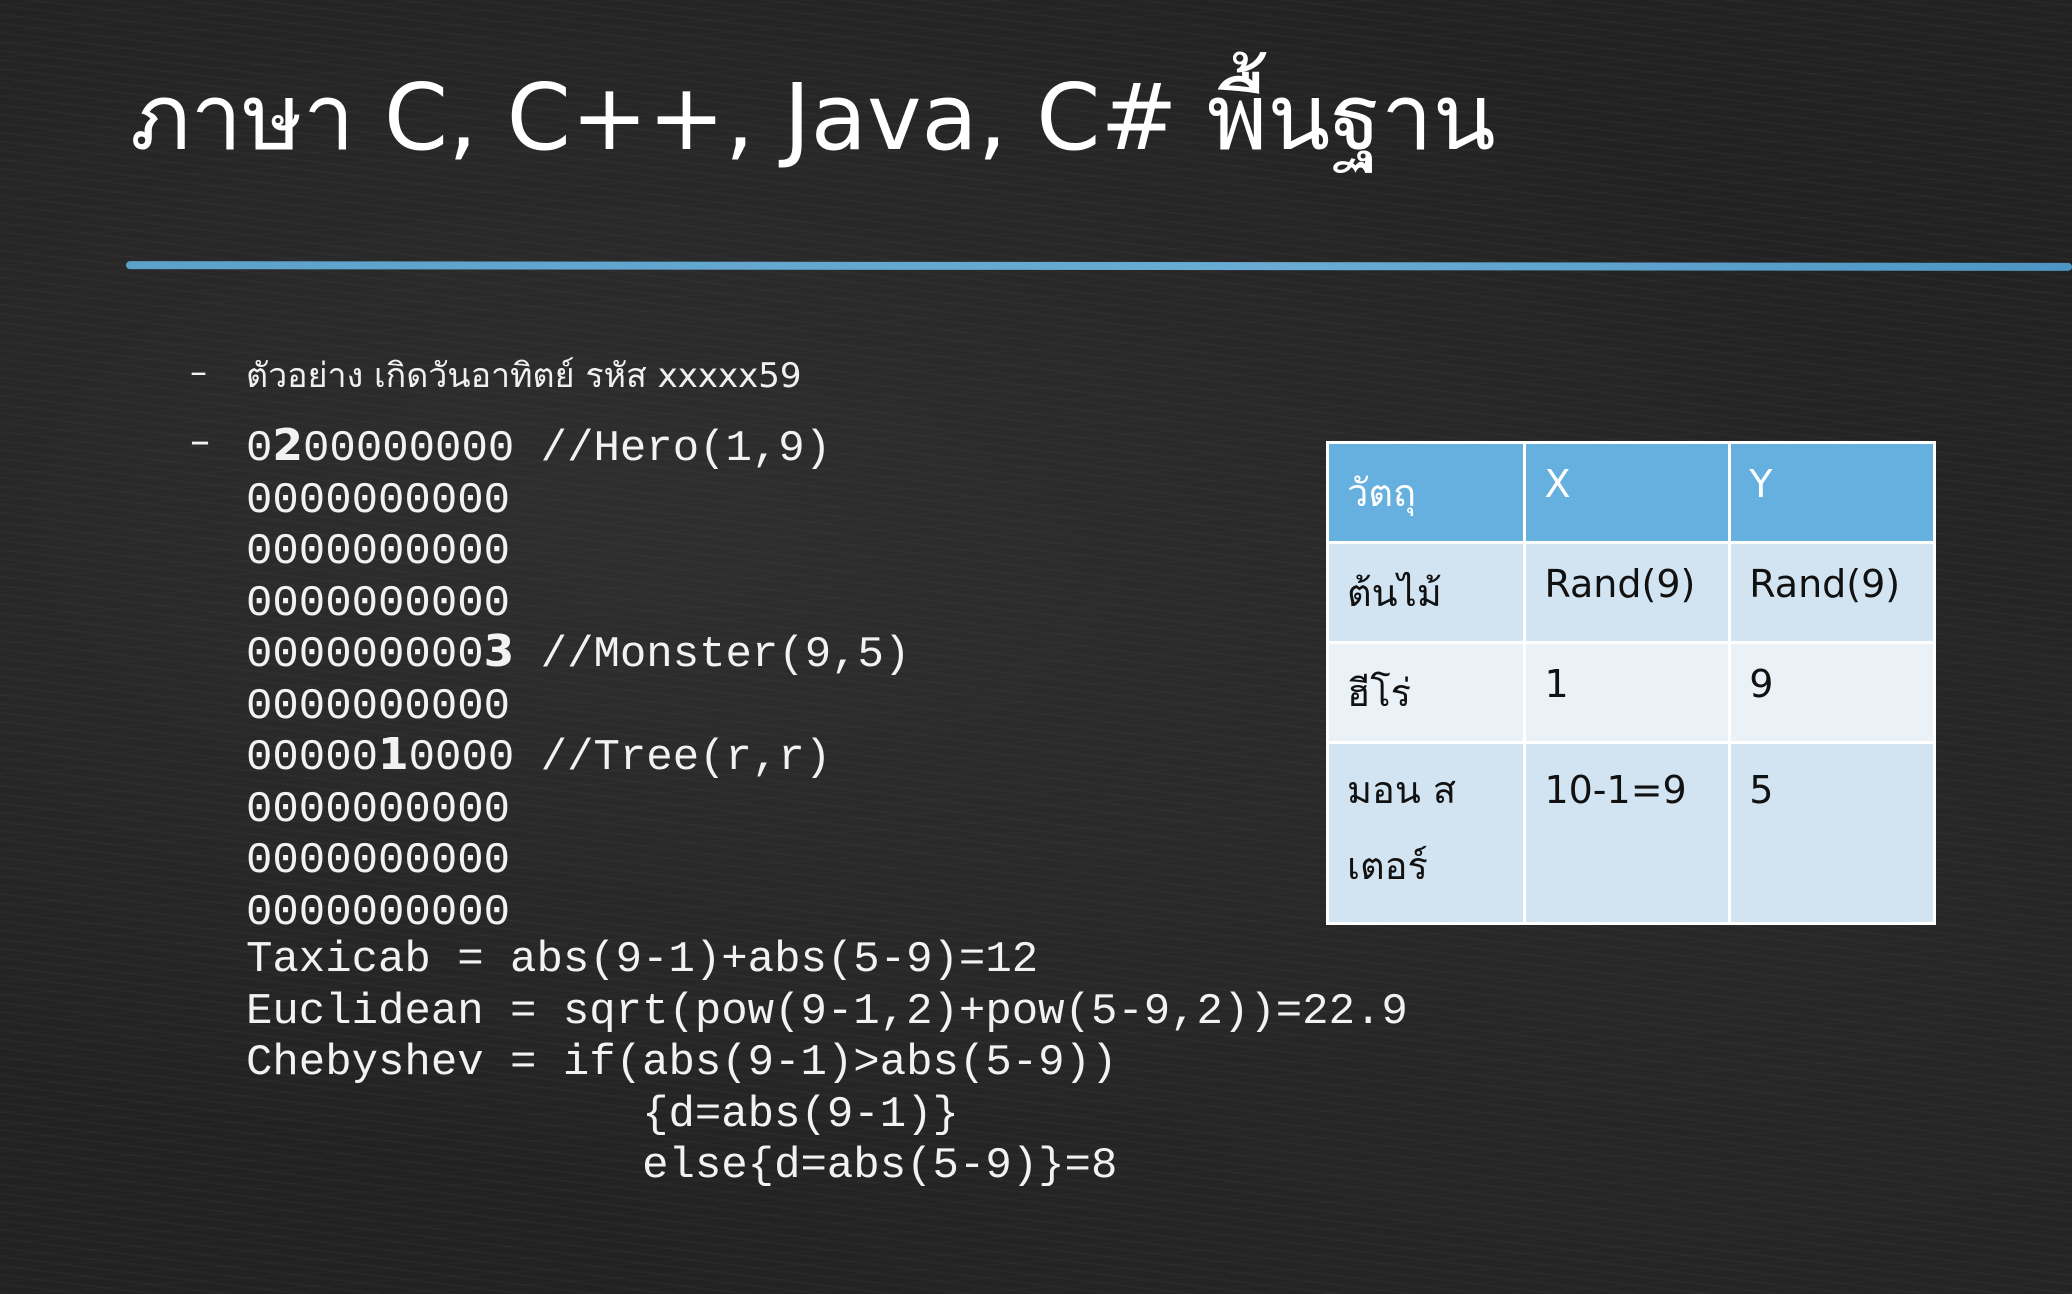  I want to click on cell-x: Rand(9), so click(1627, 592).